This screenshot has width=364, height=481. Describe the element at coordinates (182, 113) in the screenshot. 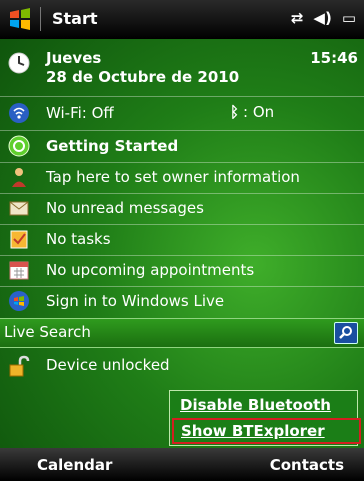

I see `connectivity-row: Wi-Fi: Off ᛒ : On` at that location.